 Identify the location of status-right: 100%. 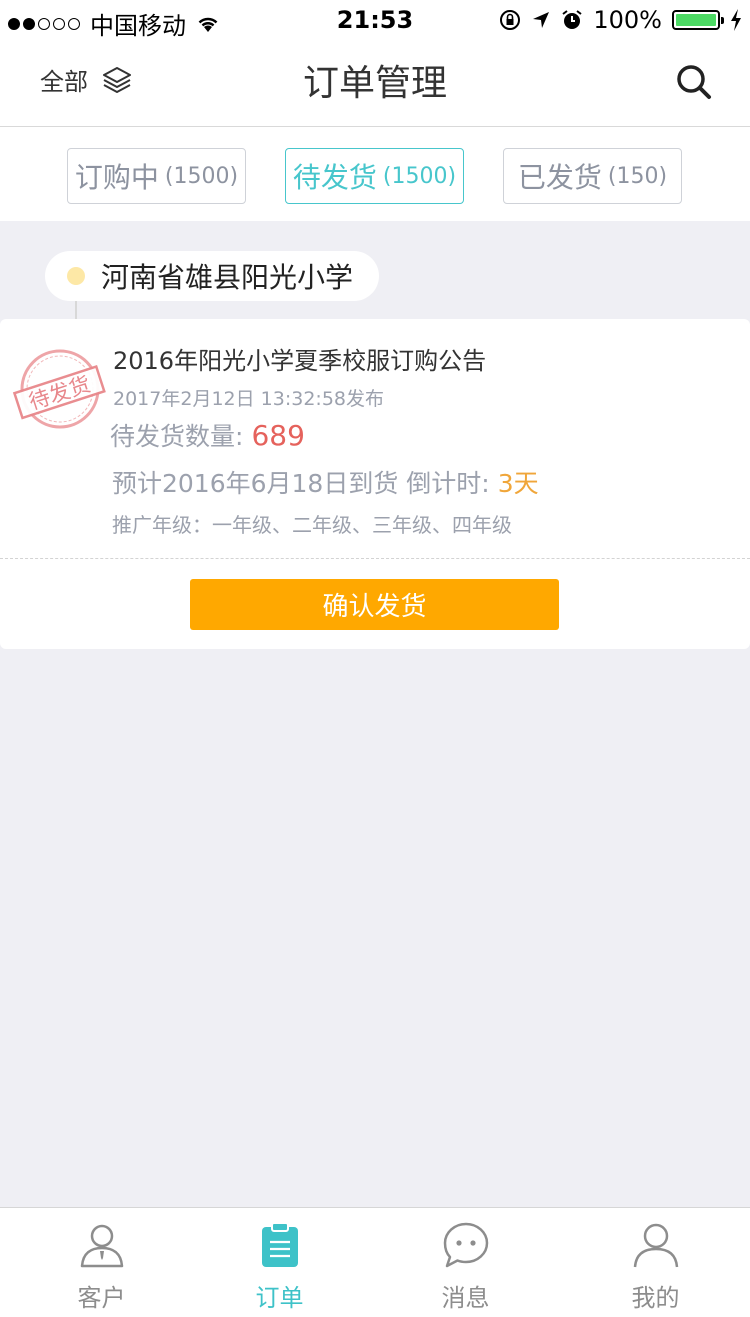
(620, 20).